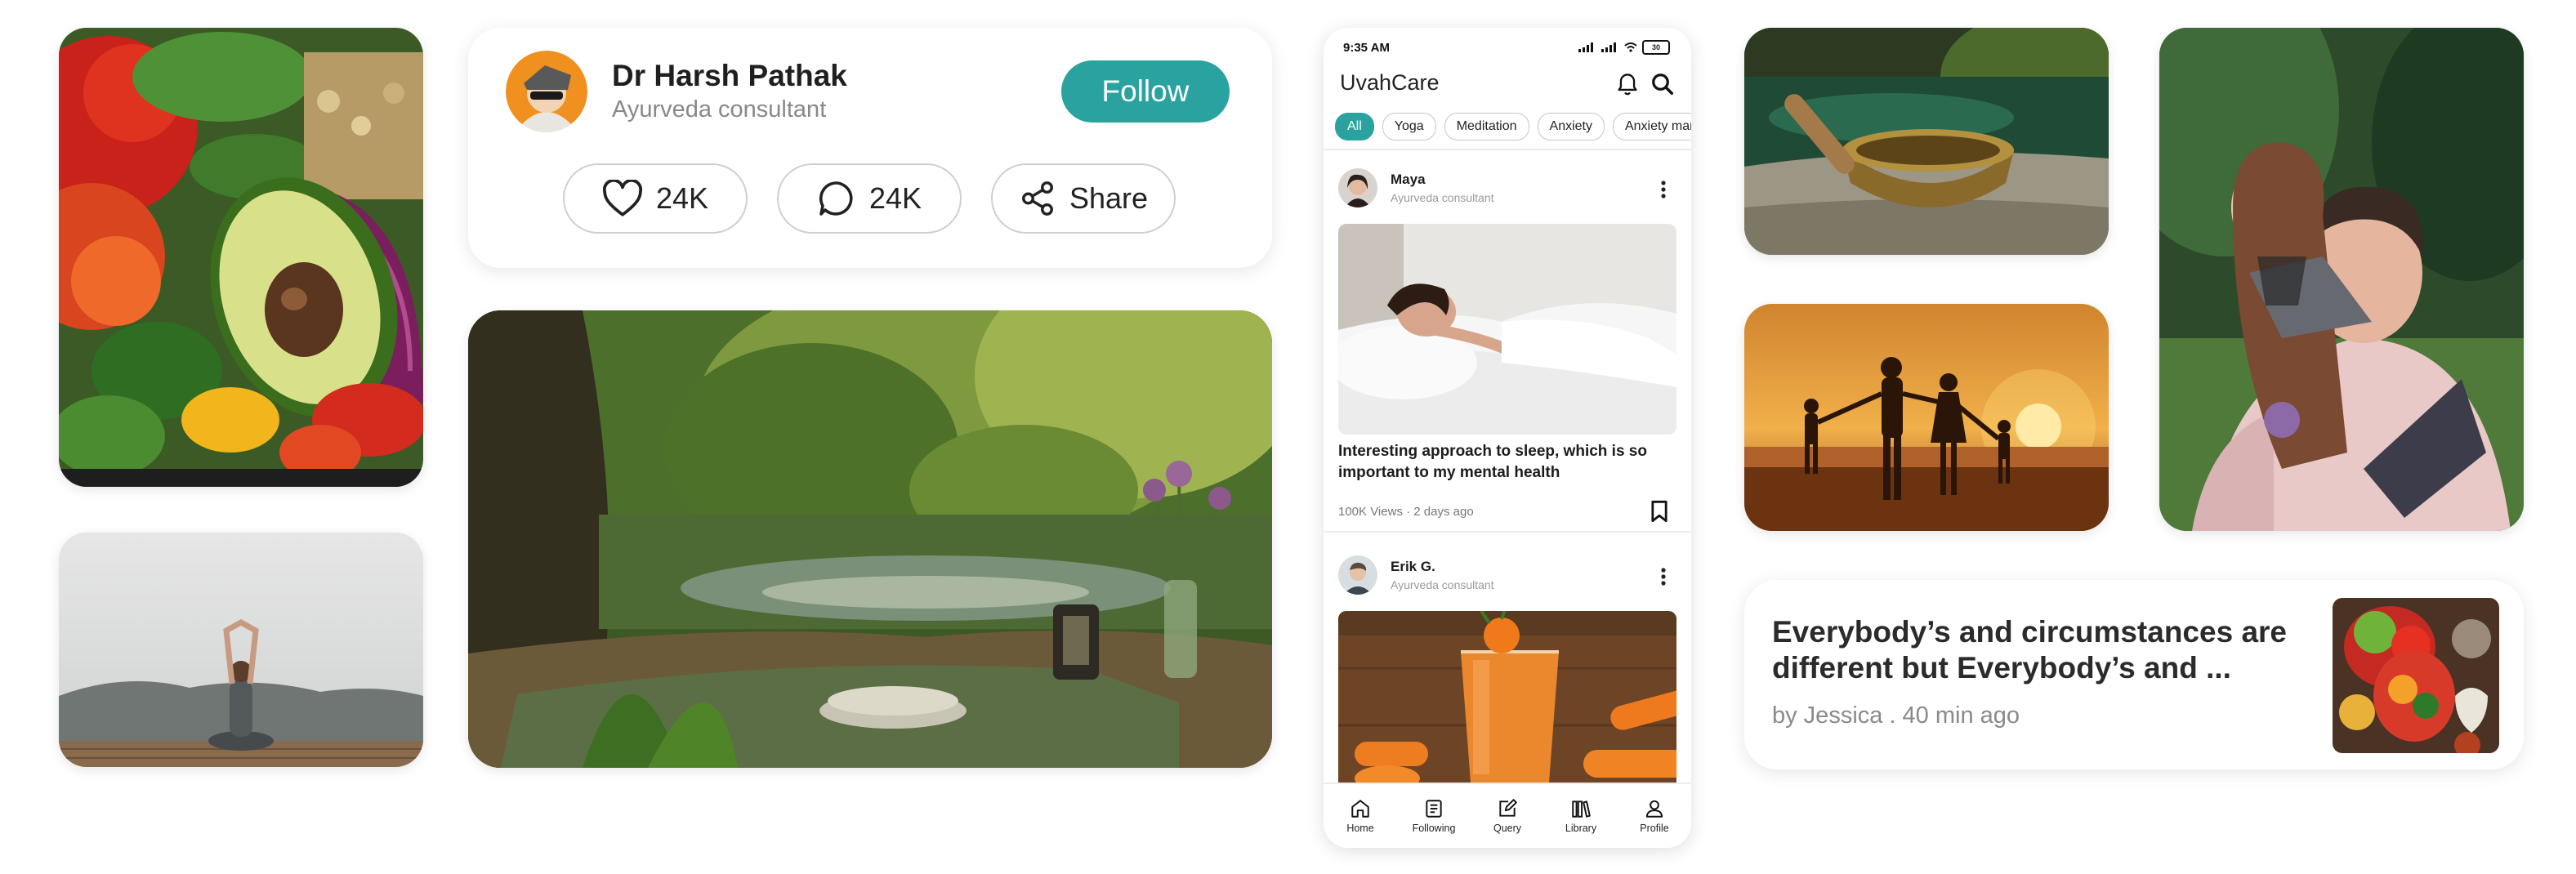 The width and height of the screenshot is (2576, 874). I want to click on post-divider, so click(1508, 532).